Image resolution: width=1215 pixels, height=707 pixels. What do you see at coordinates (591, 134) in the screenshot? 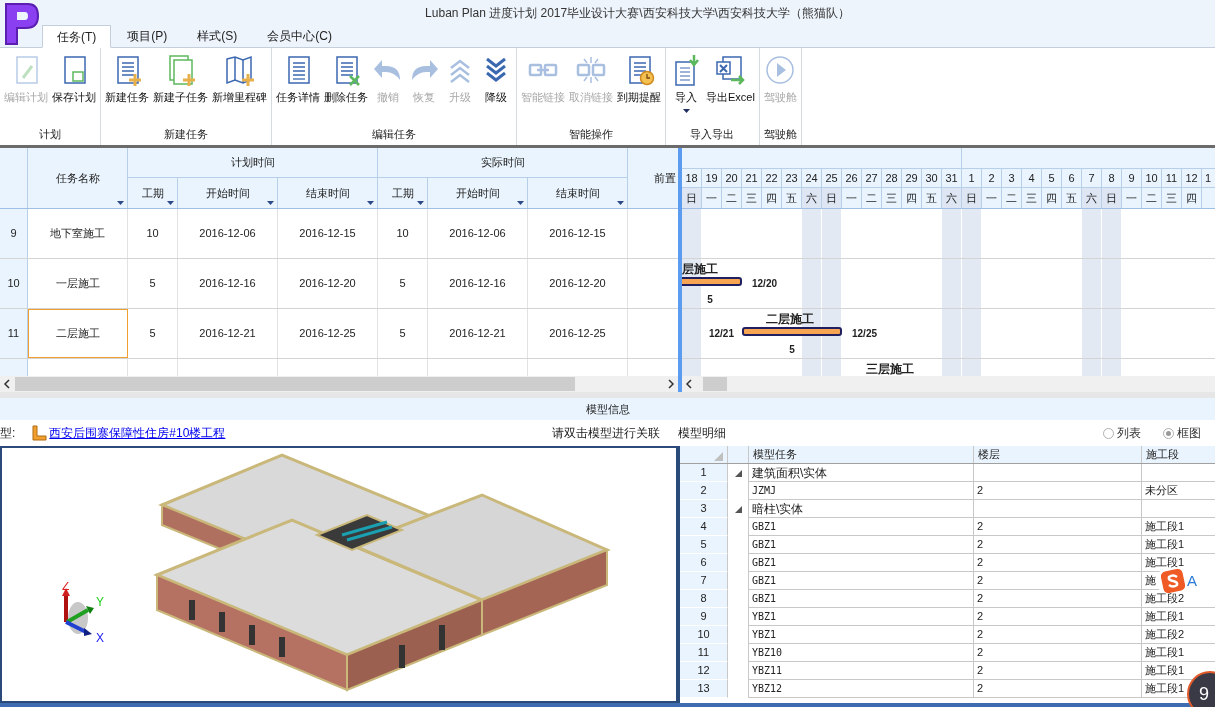
I see `ribbon-group-label: 智能操作` at bounding box center [591, 134].